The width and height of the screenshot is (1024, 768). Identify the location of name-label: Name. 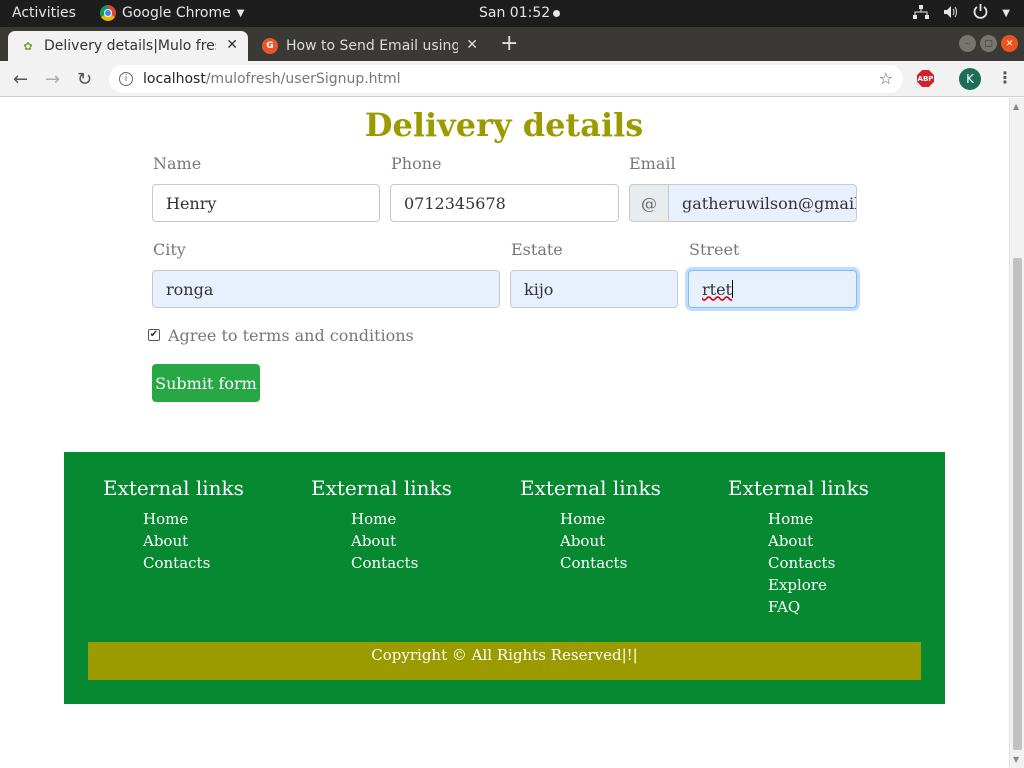
(177, 163).